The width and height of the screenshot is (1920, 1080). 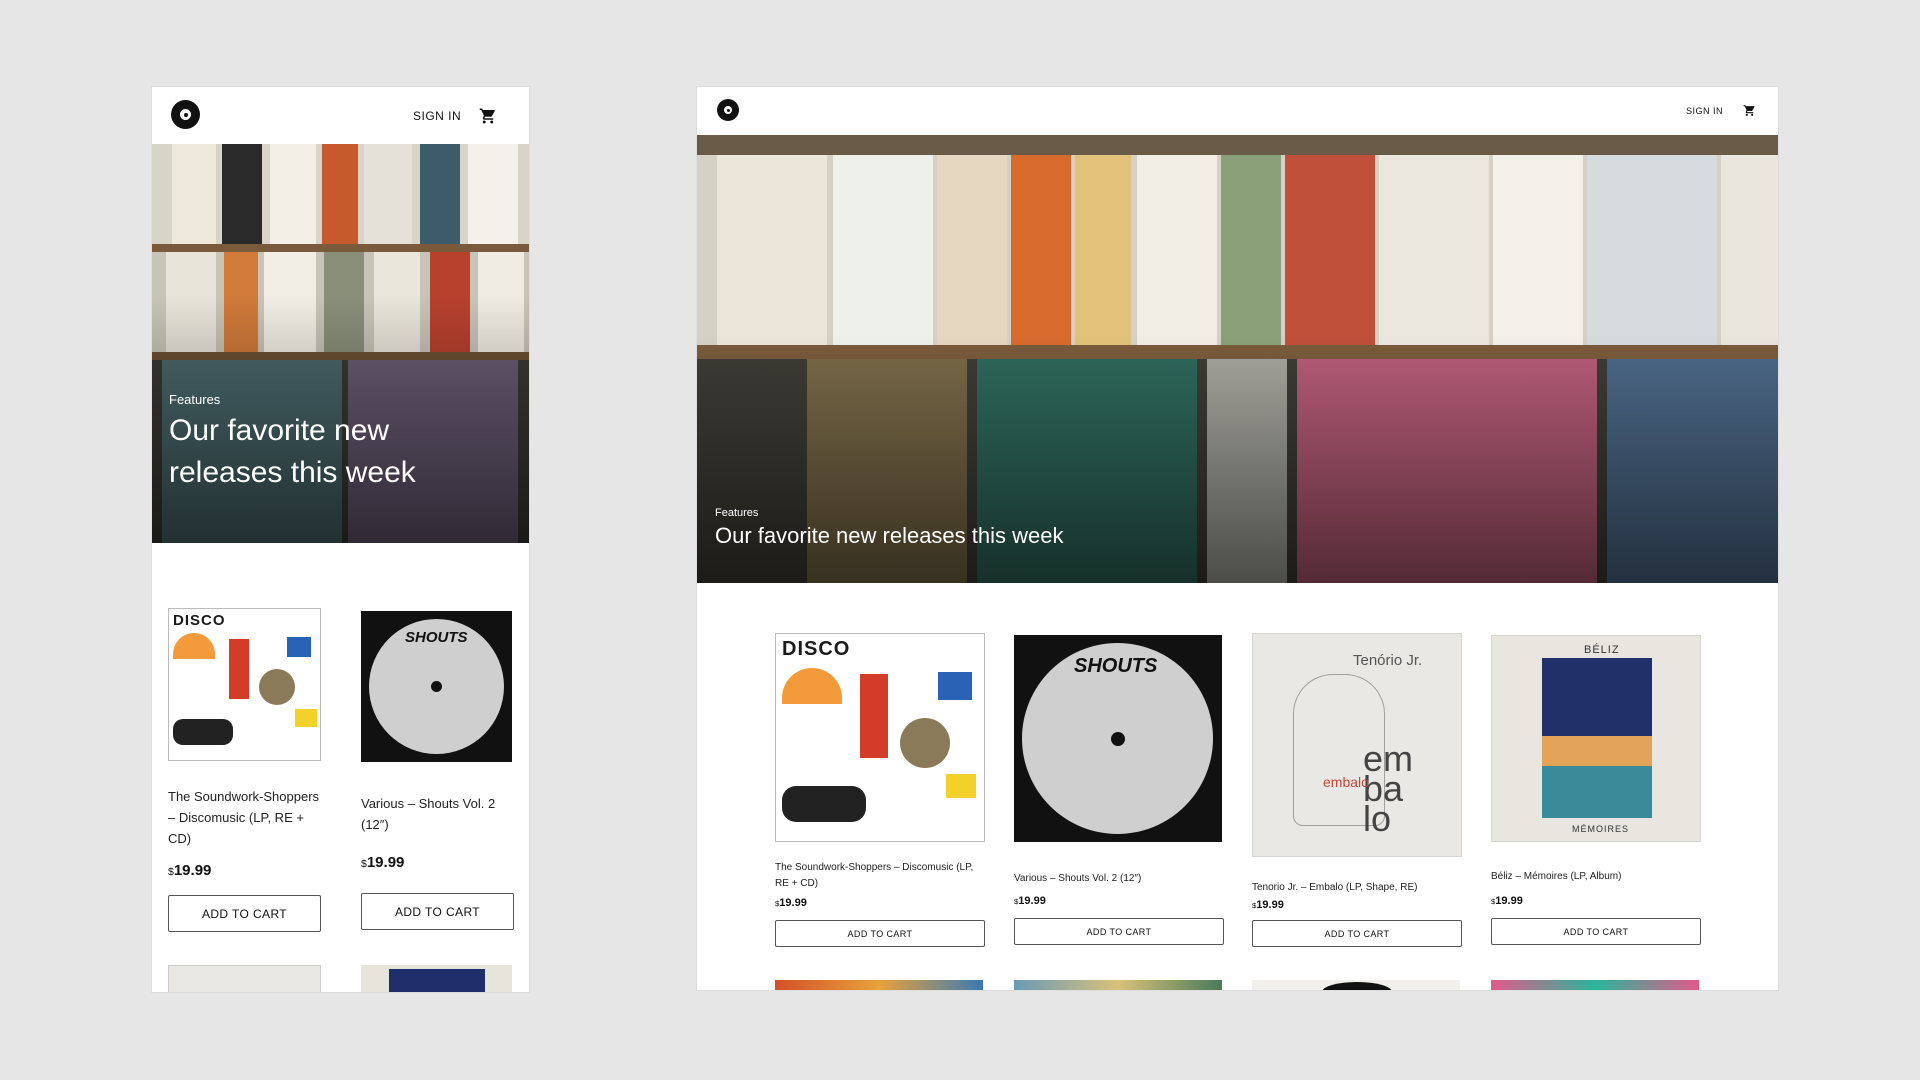 I want to click on album-cover: BÉLIZ MÉMOIRES, so click(x=1596, y=738).